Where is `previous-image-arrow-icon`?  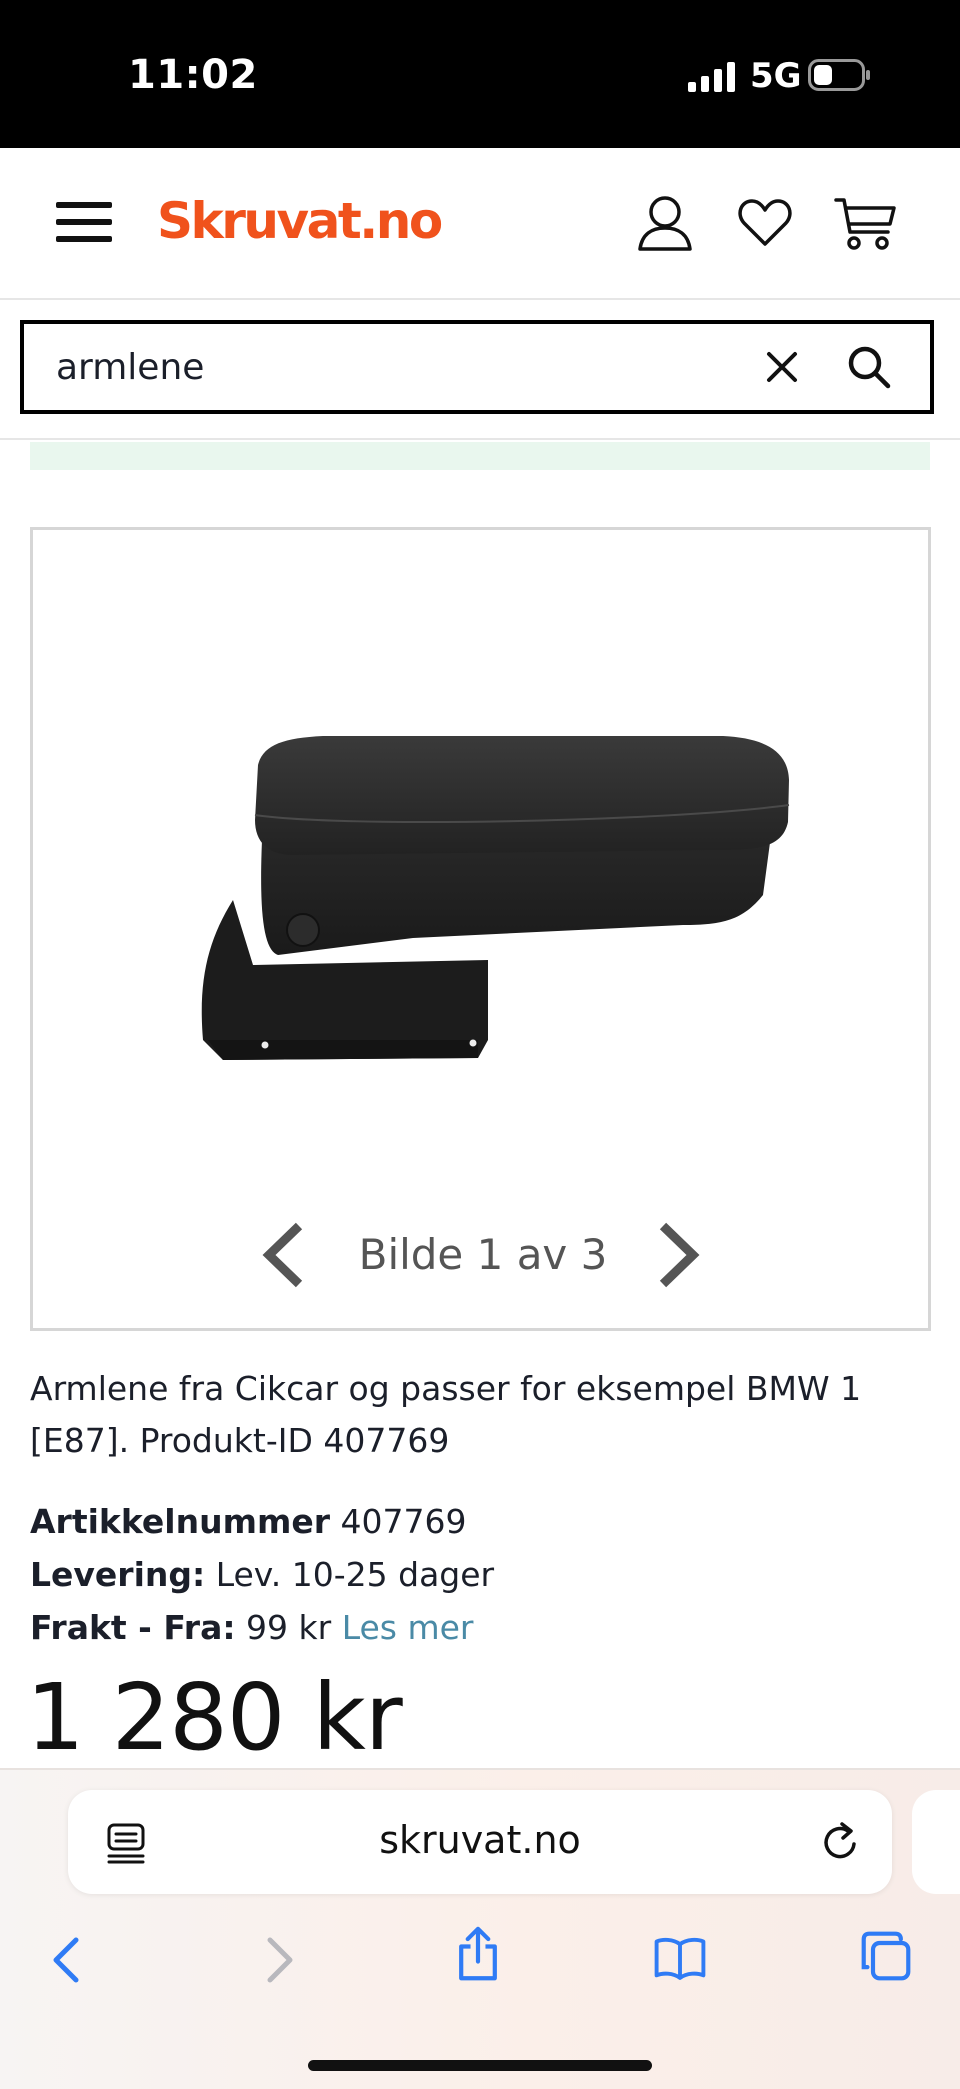
previous-image-arrow-icon is located at coordinates (283, 1255).